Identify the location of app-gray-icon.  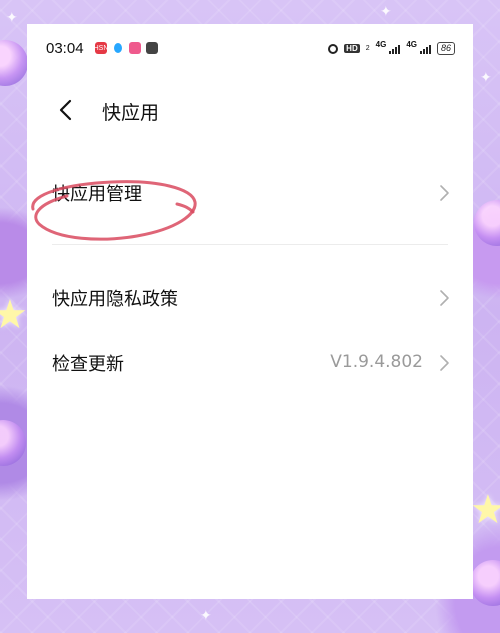
(152, 48).